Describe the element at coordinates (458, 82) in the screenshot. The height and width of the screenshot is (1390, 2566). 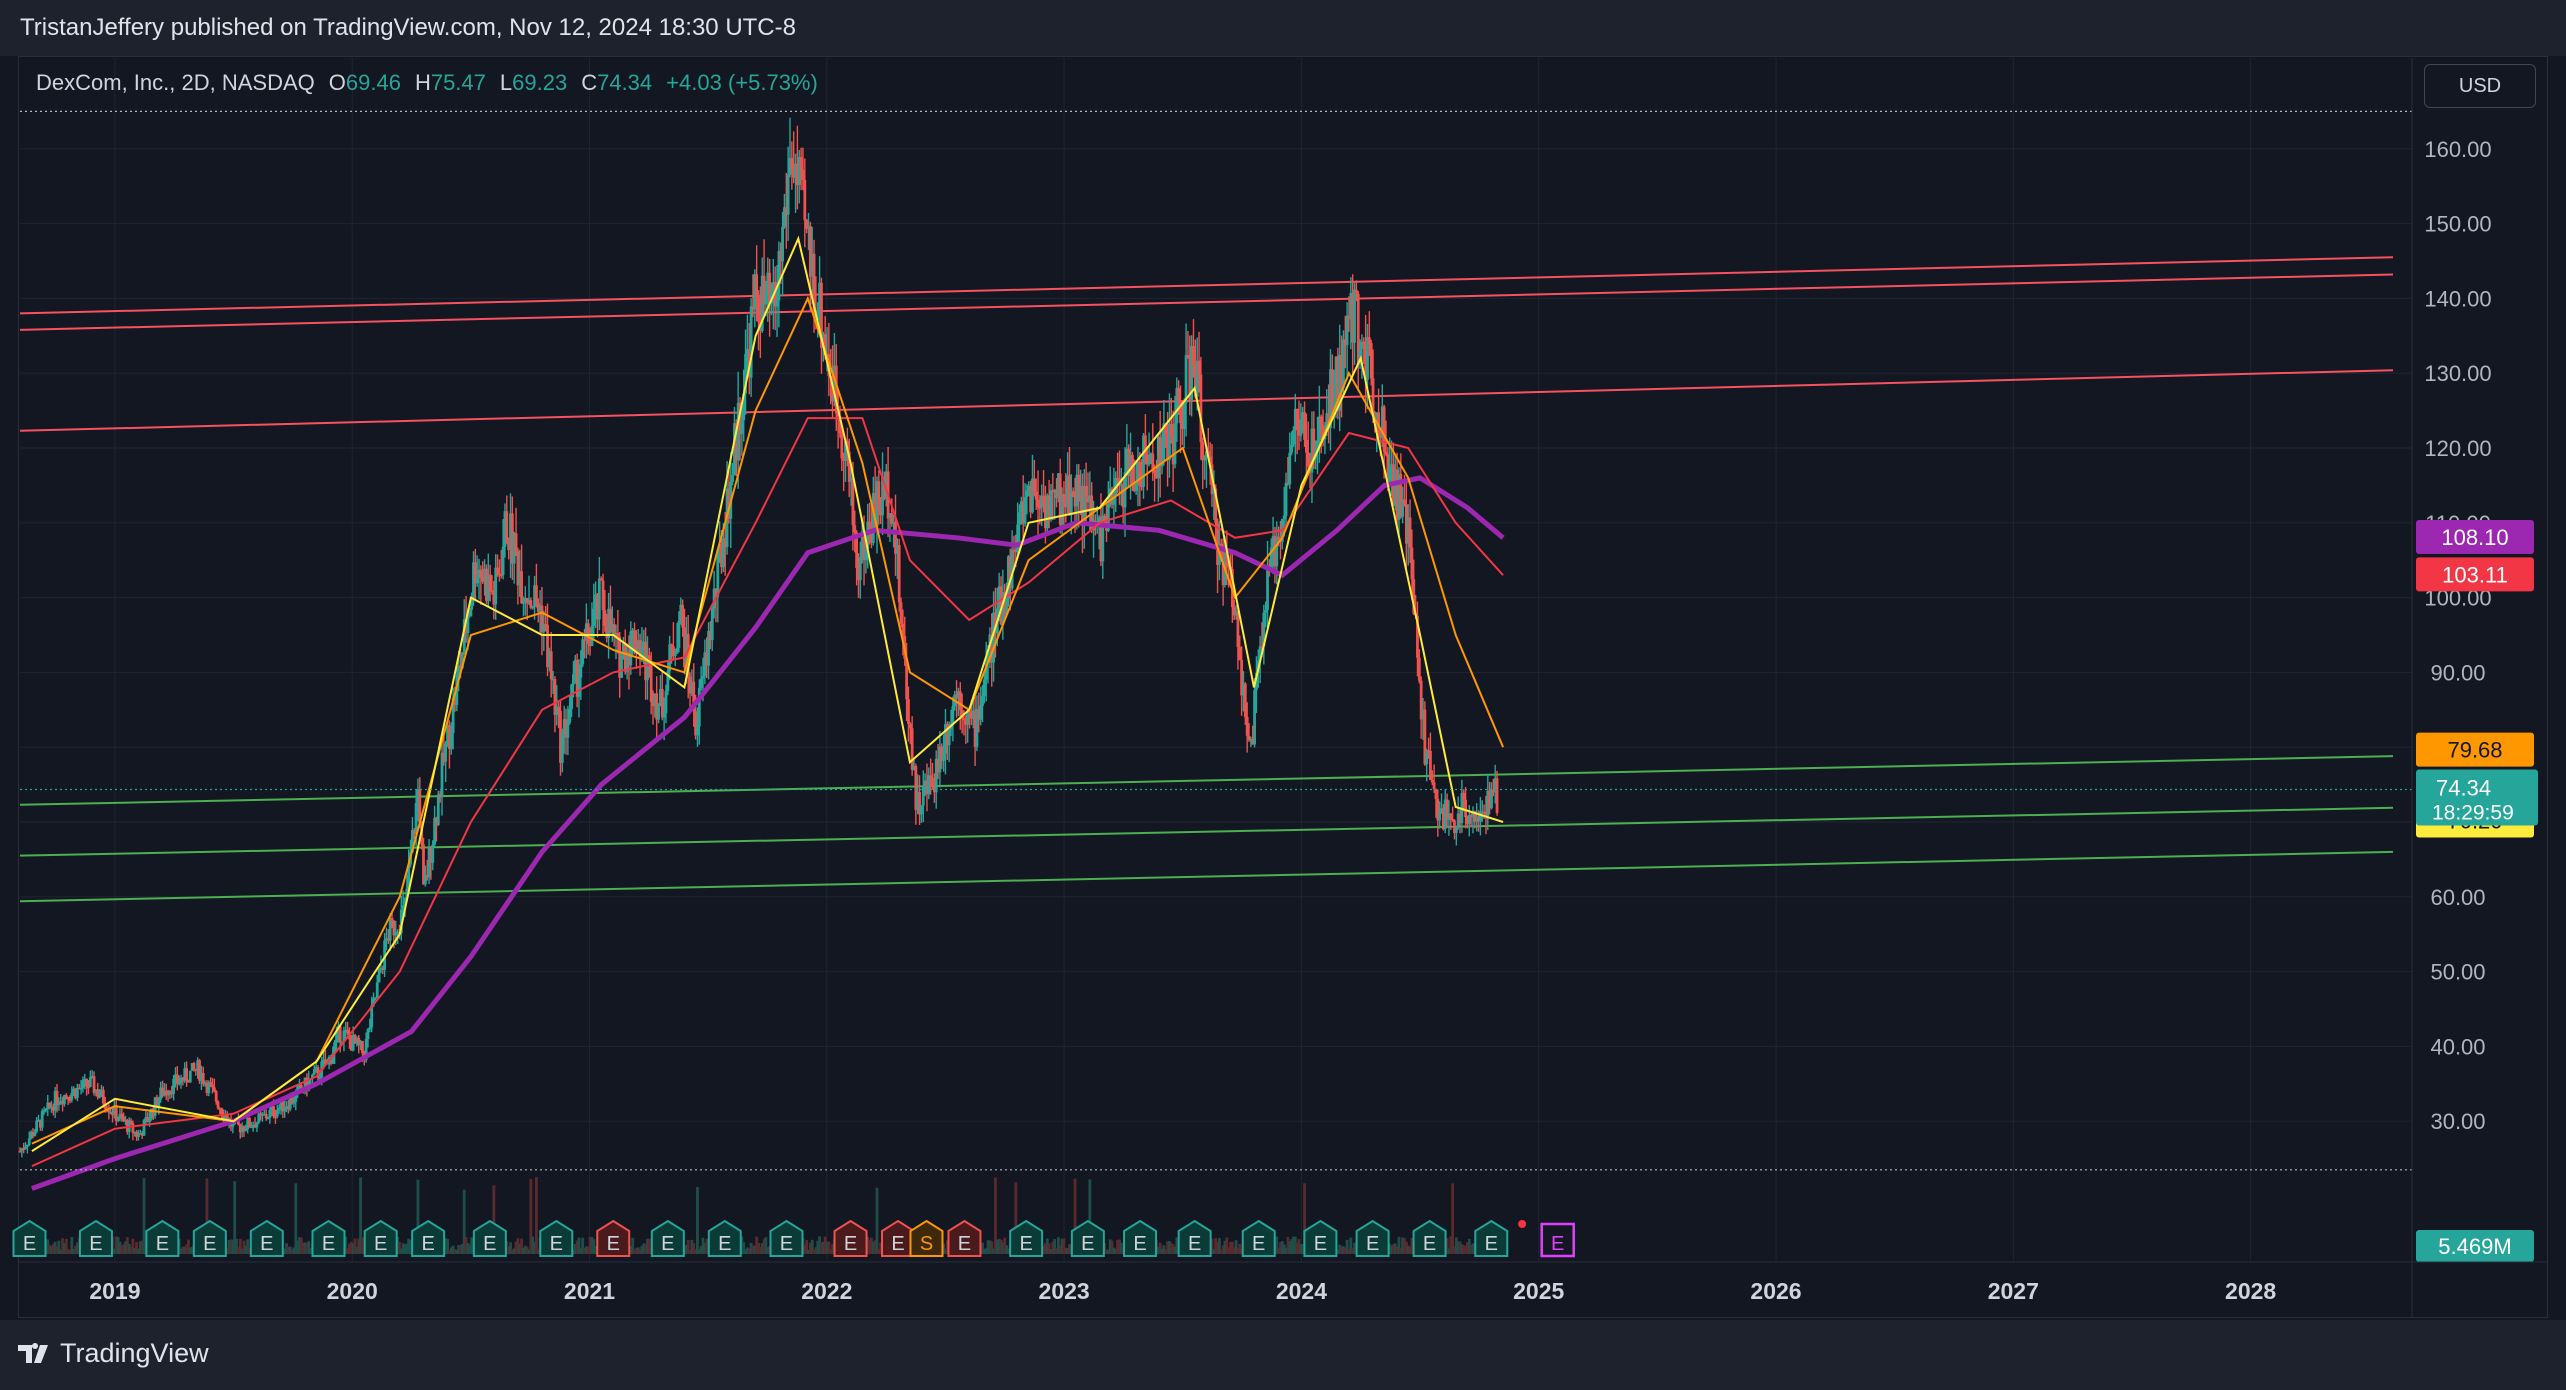
I see `high-value: 75.47` at that location.